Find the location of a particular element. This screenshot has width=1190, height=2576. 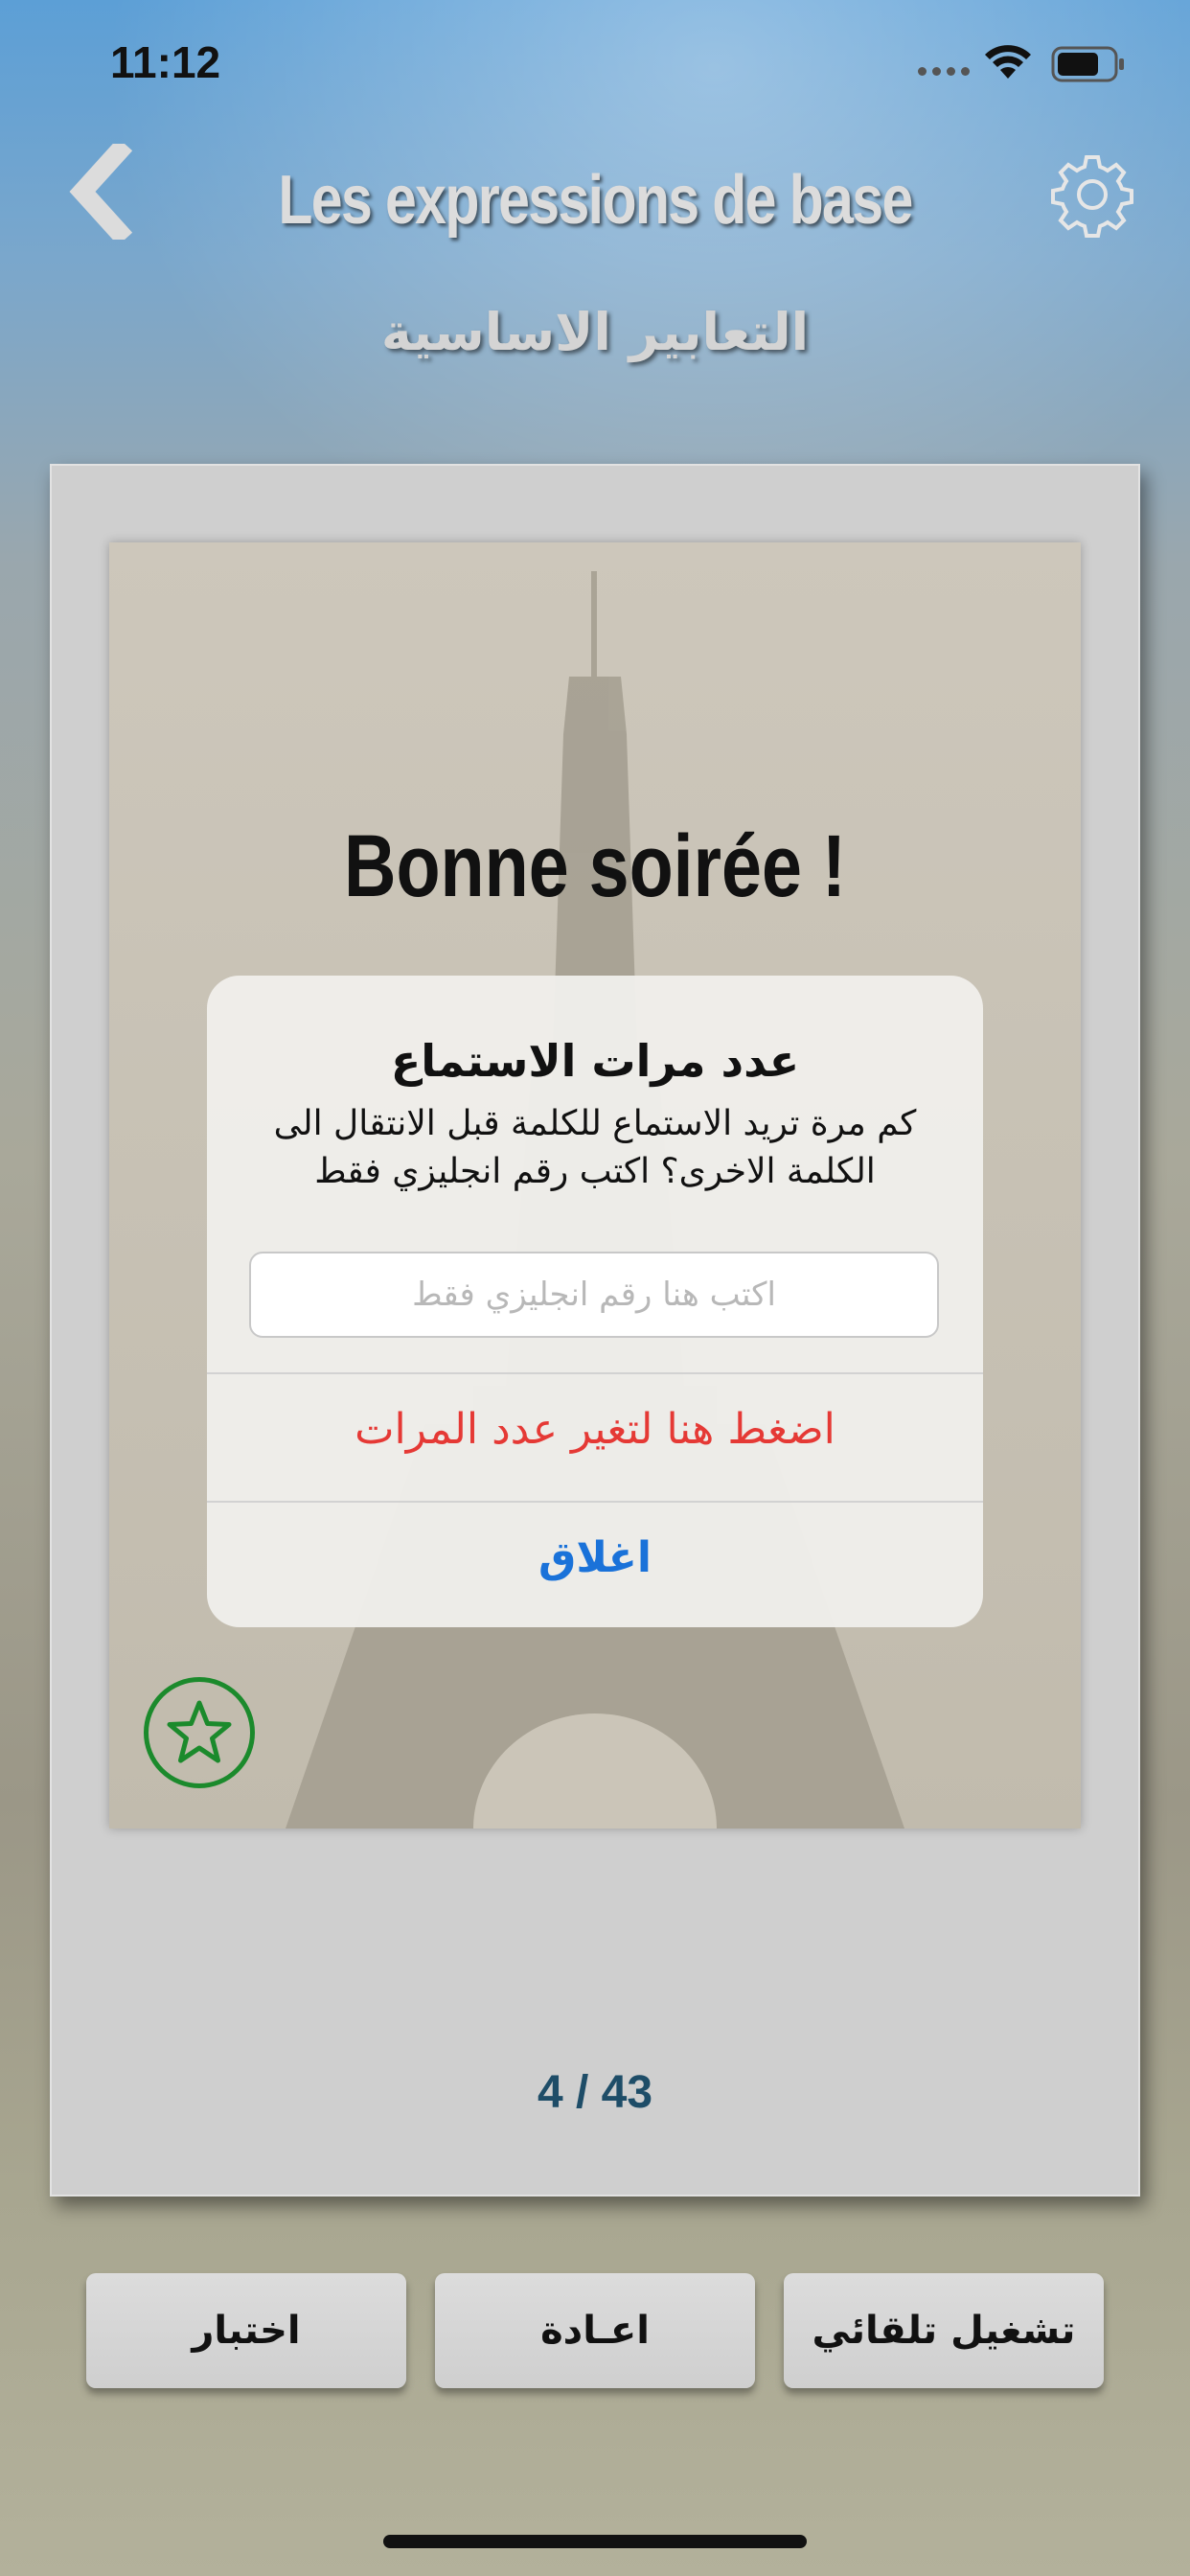

phrase-text: Bonne soirée ! is located at coordinates (594, 866).